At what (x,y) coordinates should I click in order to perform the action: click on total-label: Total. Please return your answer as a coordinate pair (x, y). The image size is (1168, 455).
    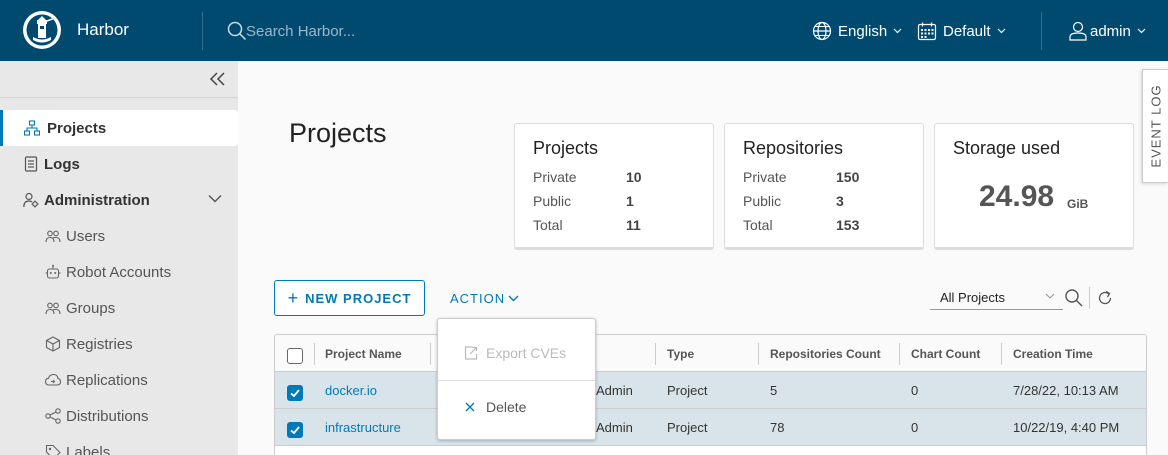
    Looking at the image, I should click on (758, 225).